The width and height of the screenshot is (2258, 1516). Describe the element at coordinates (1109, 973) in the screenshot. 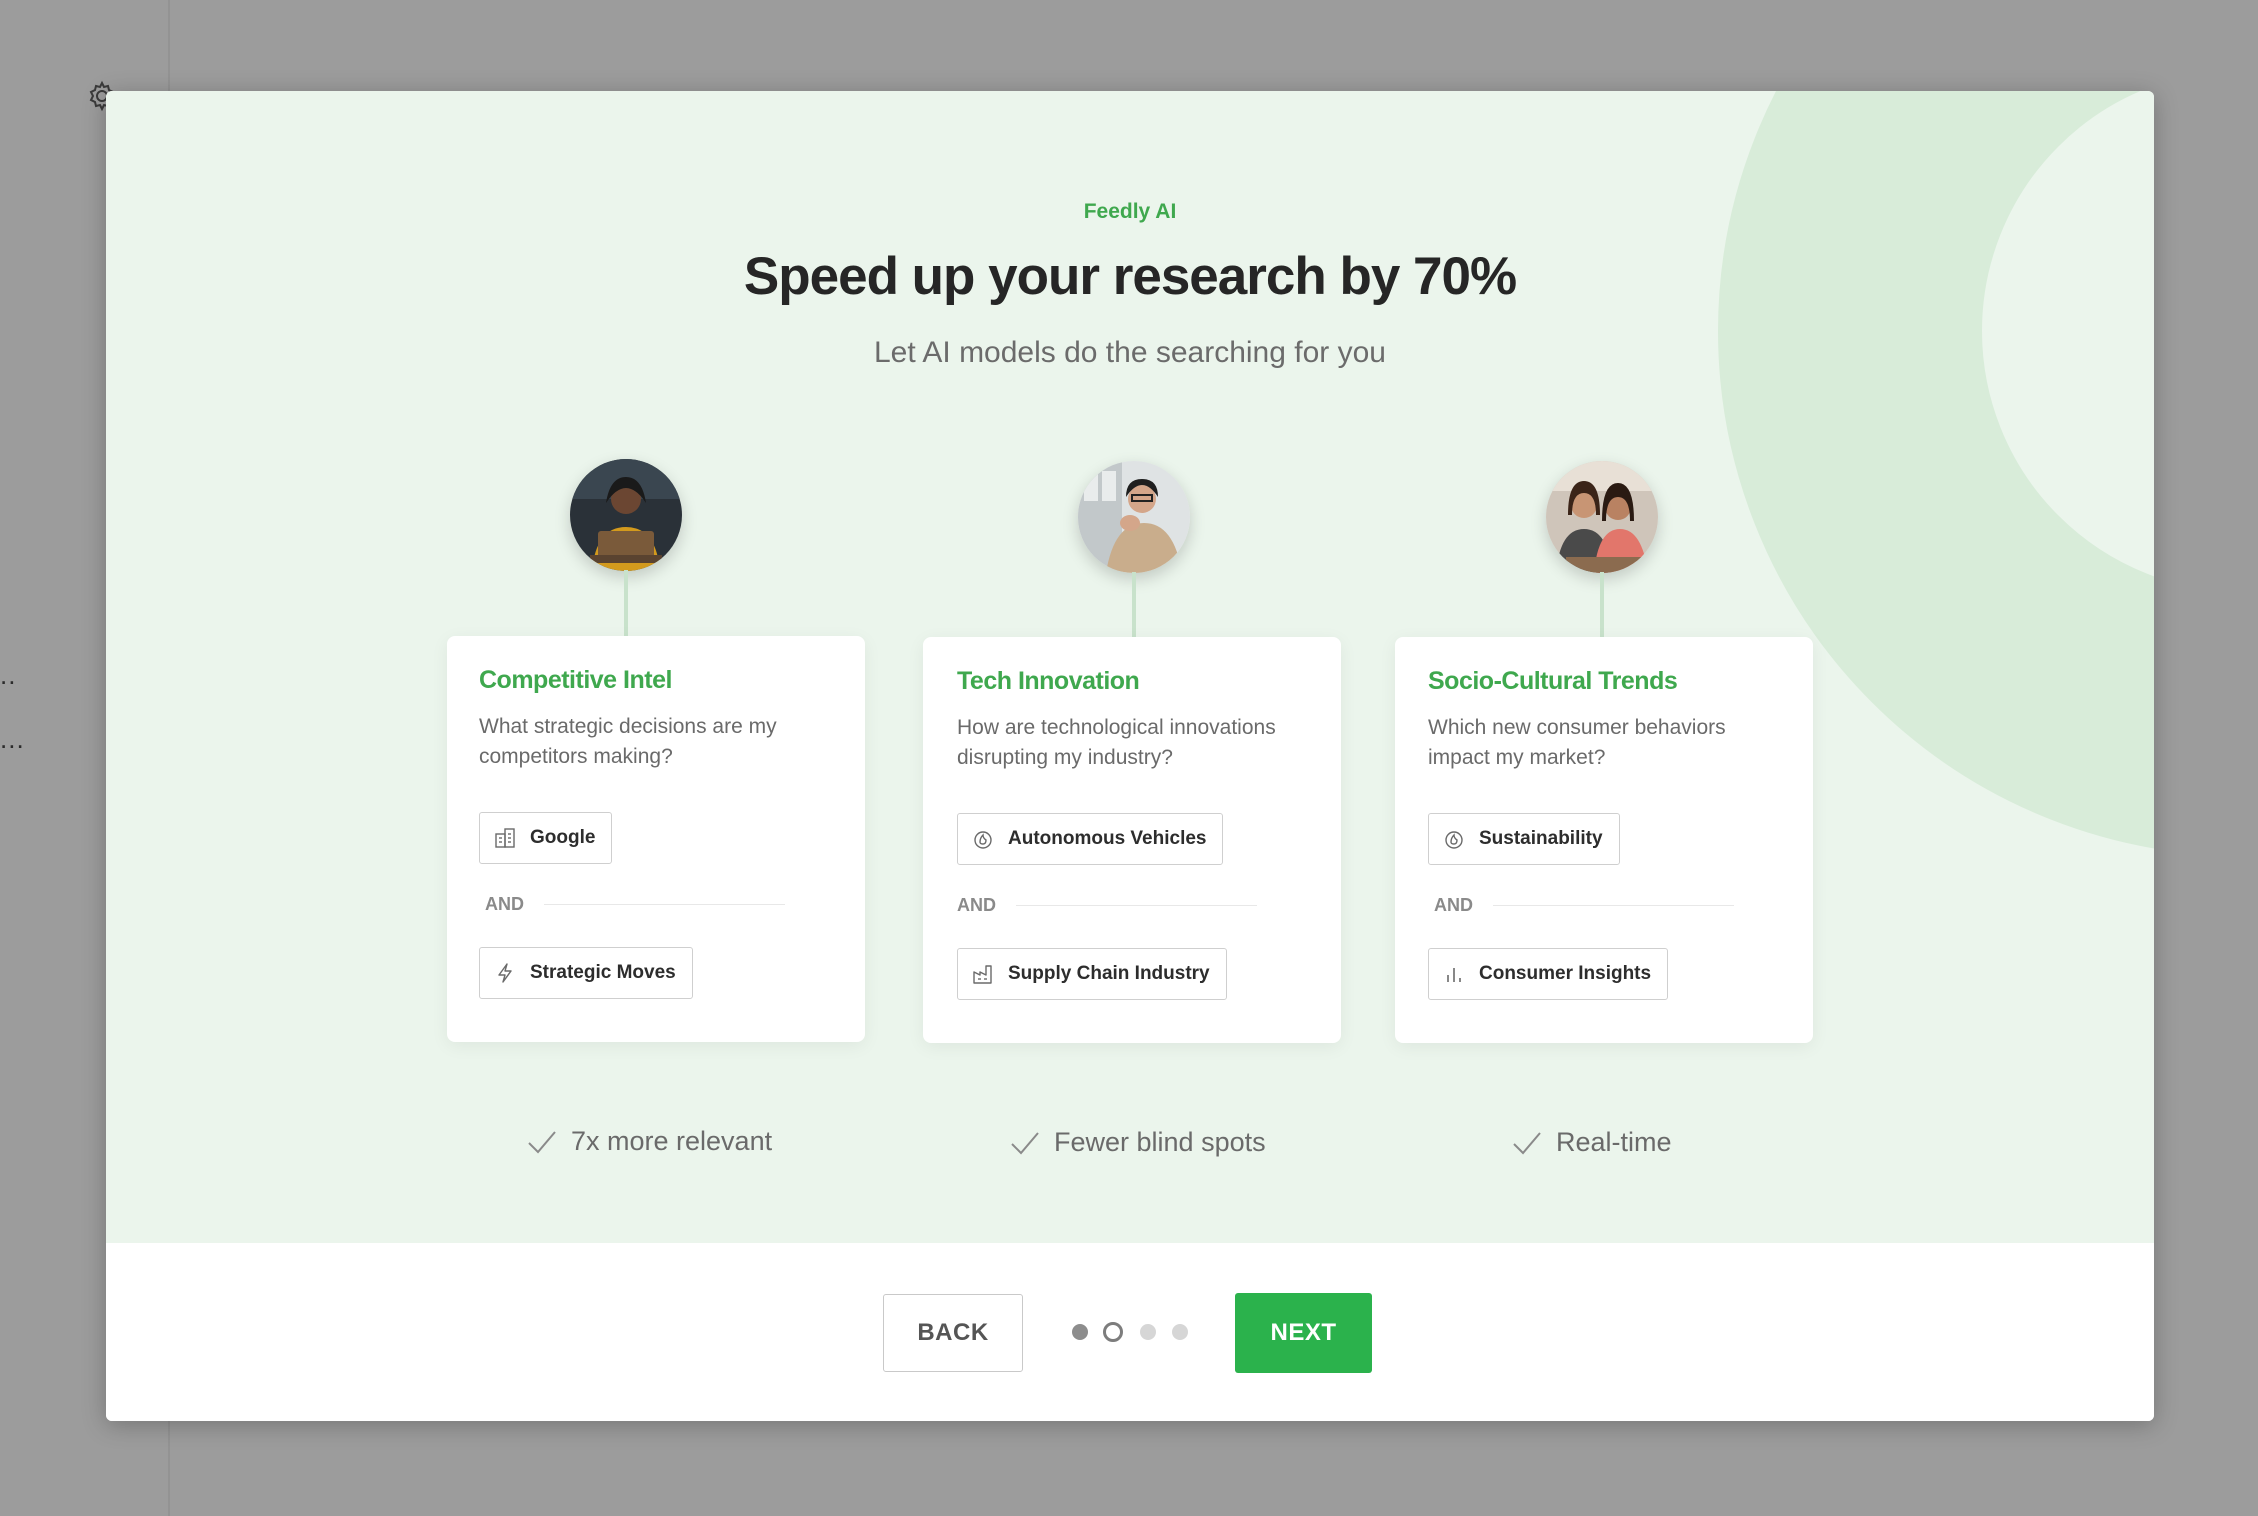

I see `chip-label: Supply Chain Industry` at that location.